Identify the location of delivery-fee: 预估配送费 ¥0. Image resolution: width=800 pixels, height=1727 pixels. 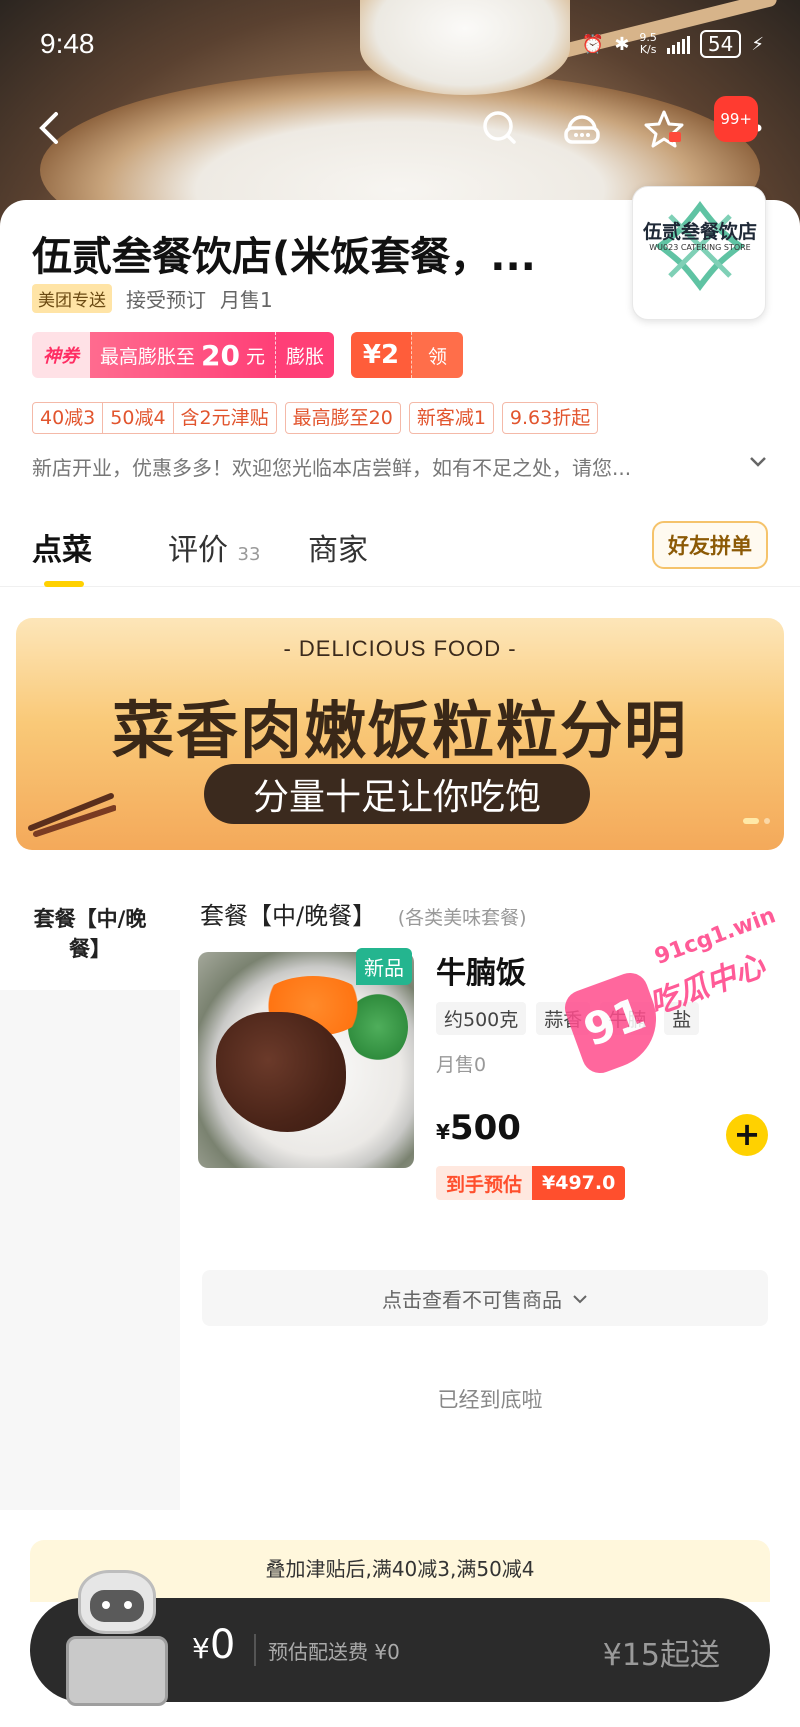
(334, 1652).